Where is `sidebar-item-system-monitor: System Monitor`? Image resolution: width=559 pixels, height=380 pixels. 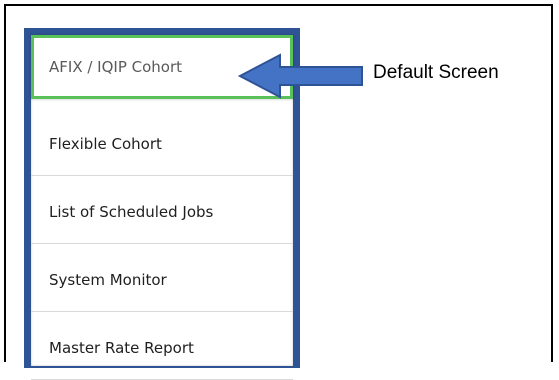 sidebar-item-system-monitor: System Monitor is located at coordinates (162, 280).